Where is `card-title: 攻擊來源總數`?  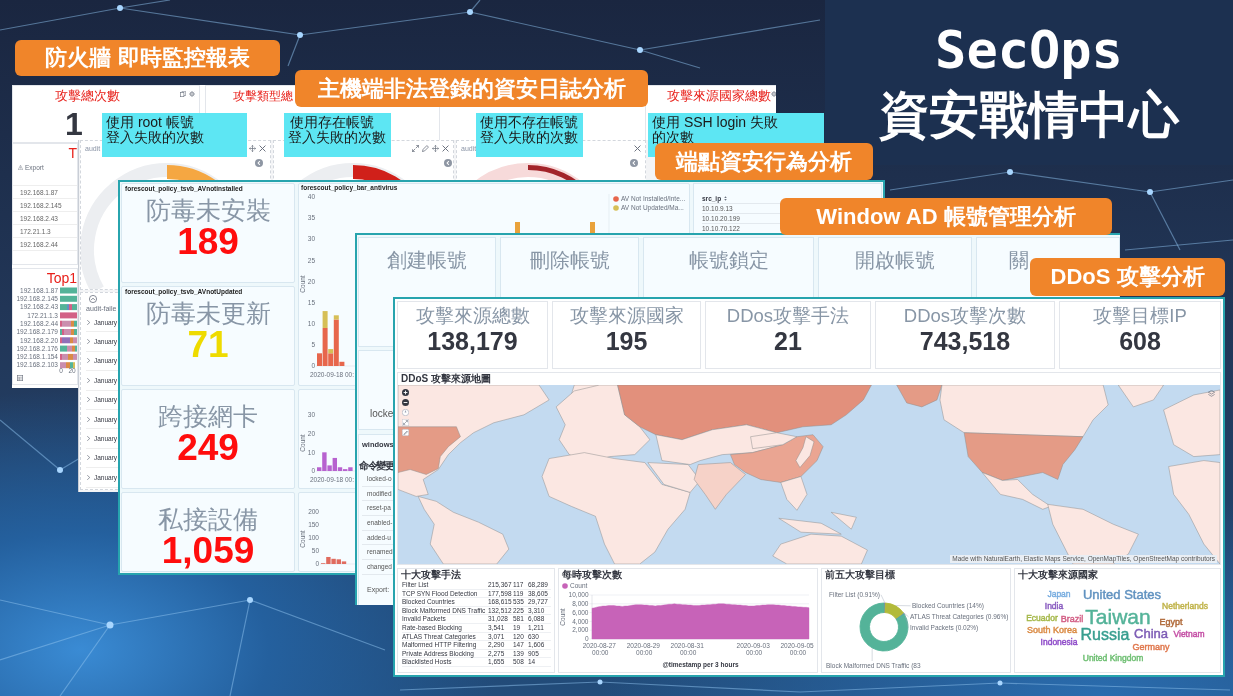 card-title: 攻擊來源總數 is located at coordinates (472, 316).